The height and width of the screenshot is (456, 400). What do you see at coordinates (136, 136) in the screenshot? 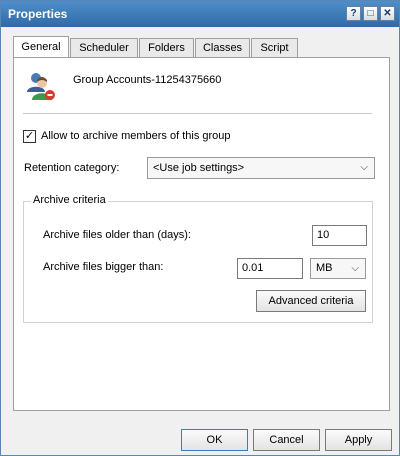
I see `allow-archive-label: Allow to archive members of this group` at bounding box center [136, 136].